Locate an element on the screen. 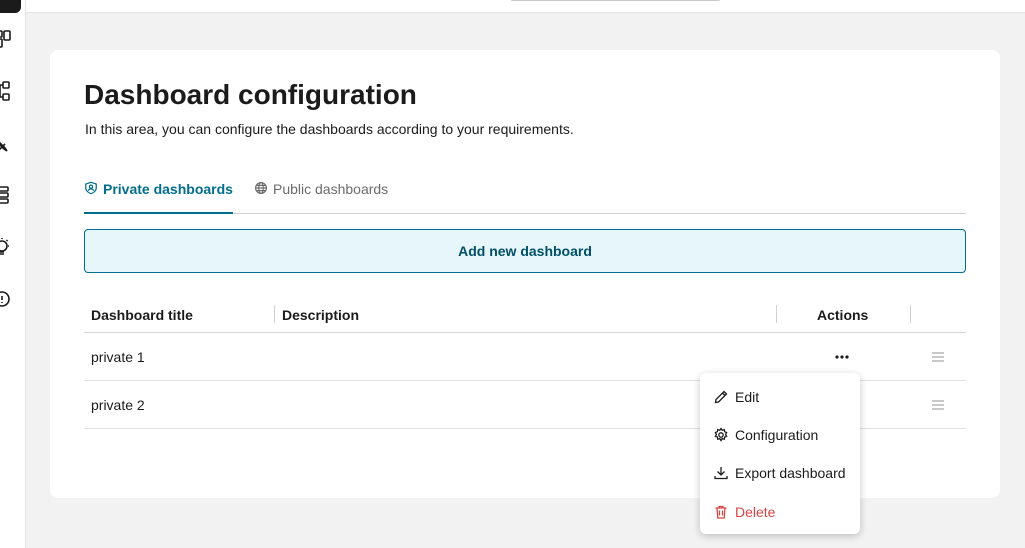 This screenshot has width=1025, height=548. more-actions-button is located at coordinates (842, 357).